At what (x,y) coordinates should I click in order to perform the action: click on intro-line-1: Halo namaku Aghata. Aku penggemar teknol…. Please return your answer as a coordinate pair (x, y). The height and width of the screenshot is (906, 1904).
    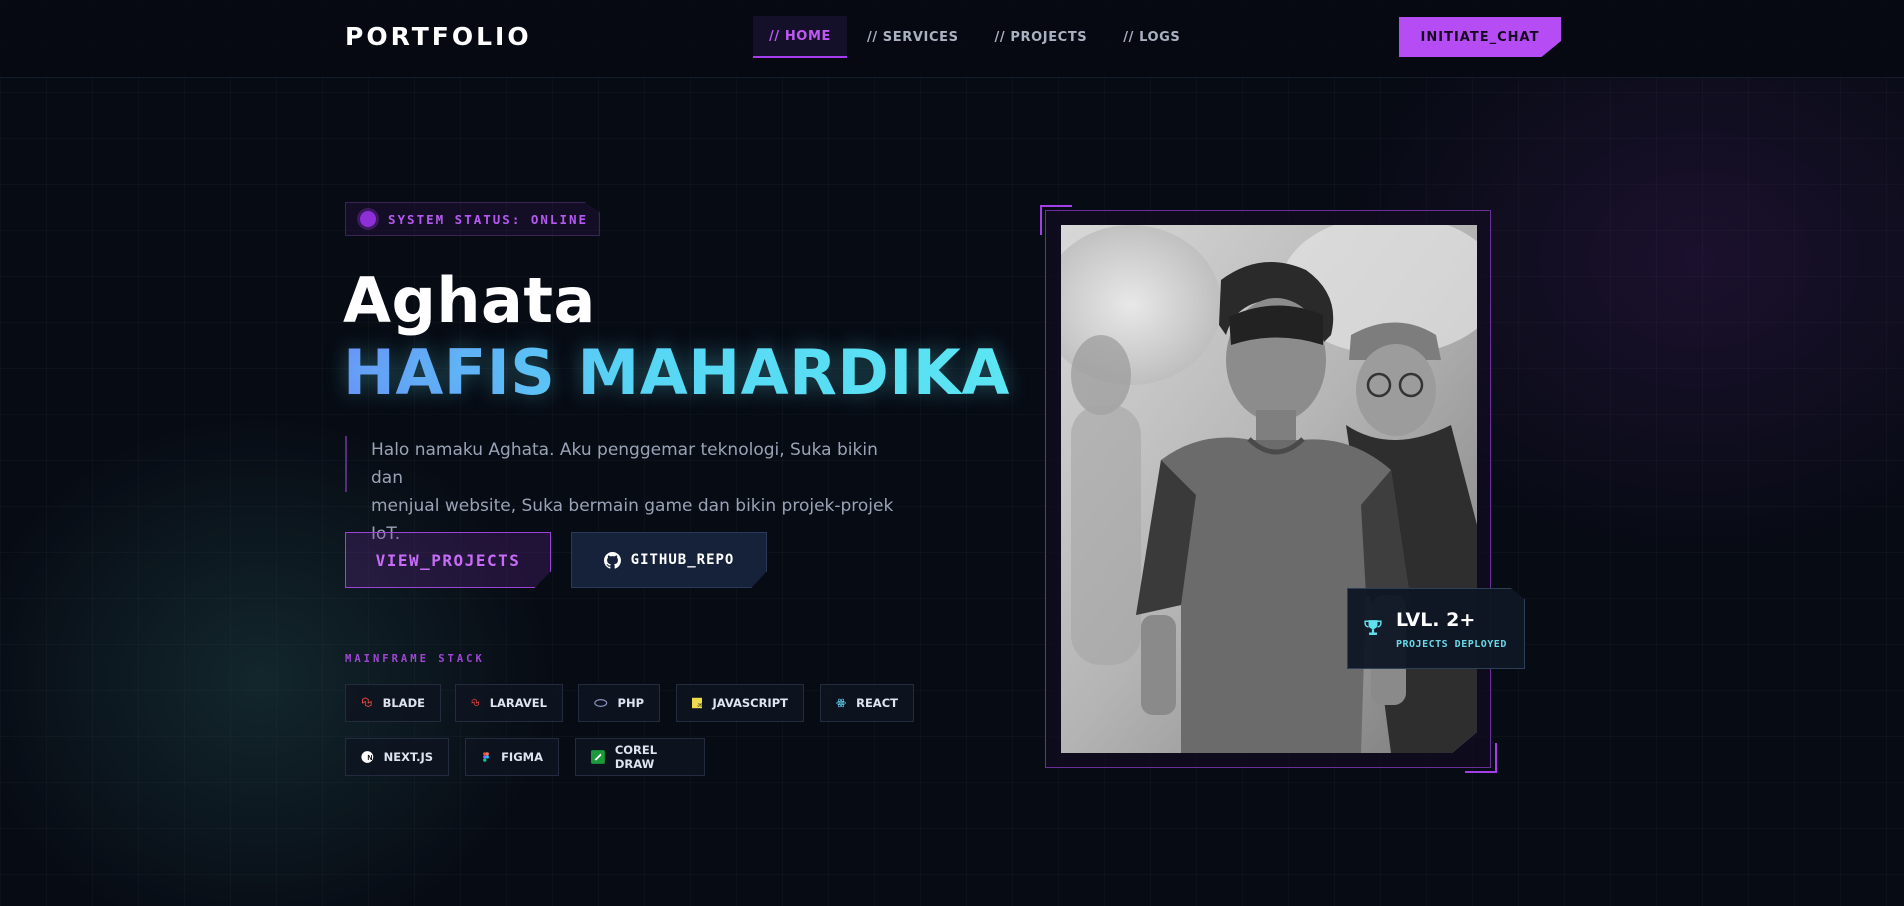
    Looking at the image, I should click on (624, 464).